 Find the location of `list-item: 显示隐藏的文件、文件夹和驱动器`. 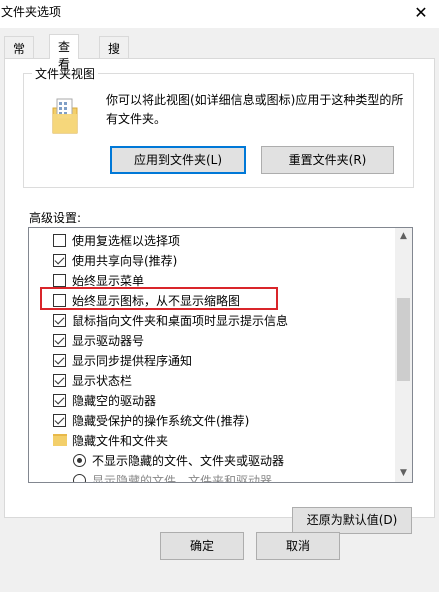

list-item: 显示隐藏的文件、文件夹和驱动器 is located at coordinates (212, 476).